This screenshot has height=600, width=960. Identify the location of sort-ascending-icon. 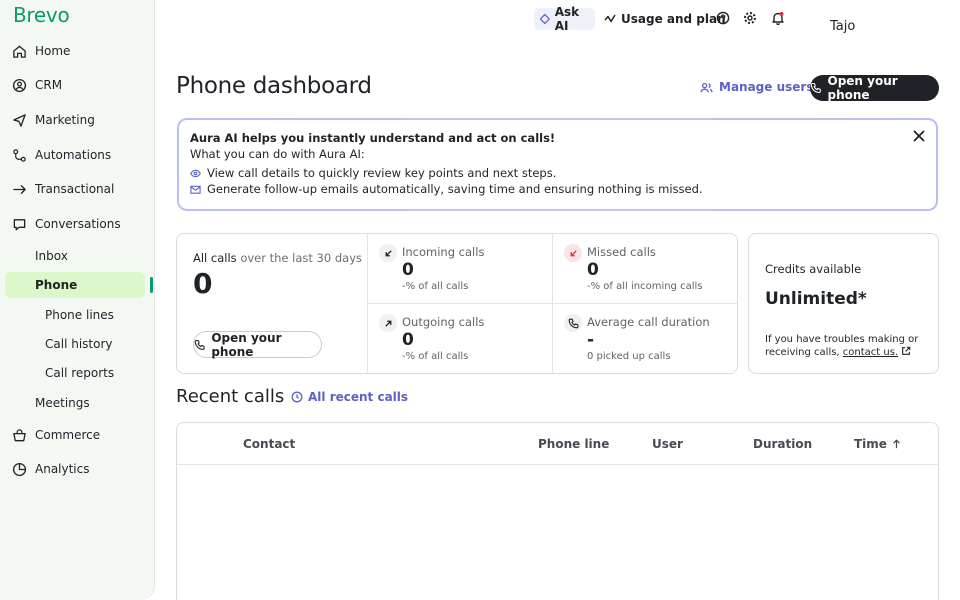
(896, 444).